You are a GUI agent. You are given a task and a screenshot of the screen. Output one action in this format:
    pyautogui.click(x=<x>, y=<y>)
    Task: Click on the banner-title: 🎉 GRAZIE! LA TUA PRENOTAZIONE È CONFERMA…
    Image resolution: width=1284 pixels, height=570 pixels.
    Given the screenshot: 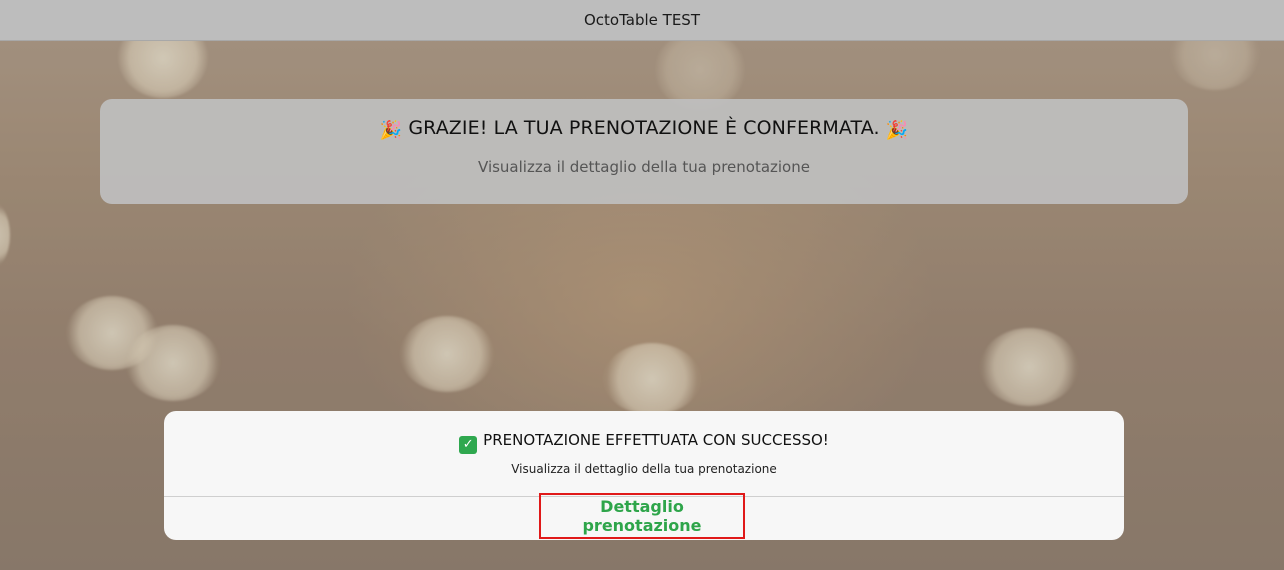 What is the action you would take?
    pyautogui.click(x=644, y=129)
    